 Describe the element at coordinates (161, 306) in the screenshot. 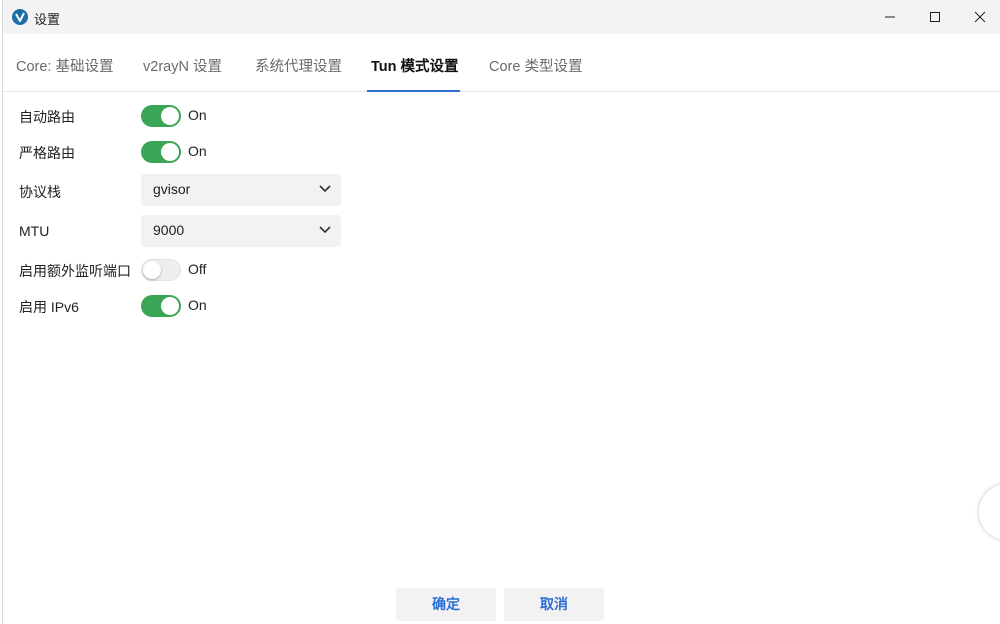

I see `ipv6-toggle` at that location.